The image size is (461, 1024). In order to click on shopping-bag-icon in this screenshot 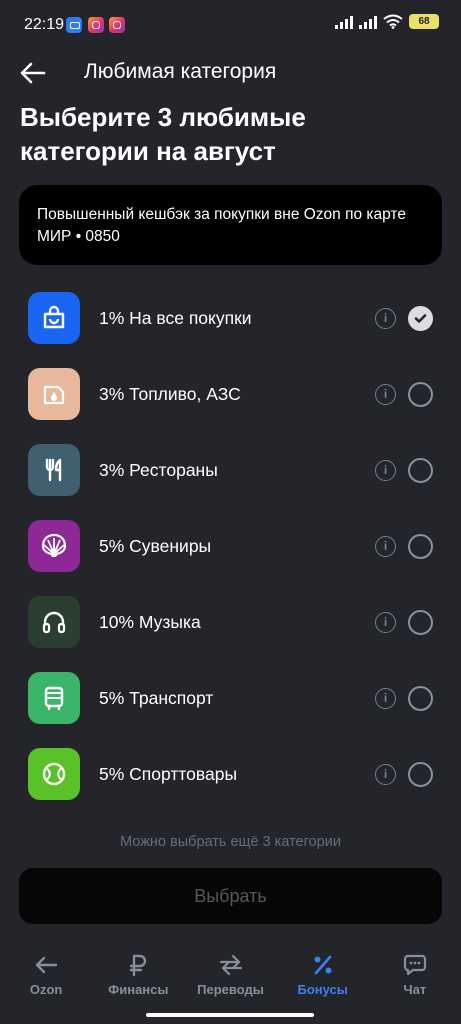, I will do `click(54, 317)`.